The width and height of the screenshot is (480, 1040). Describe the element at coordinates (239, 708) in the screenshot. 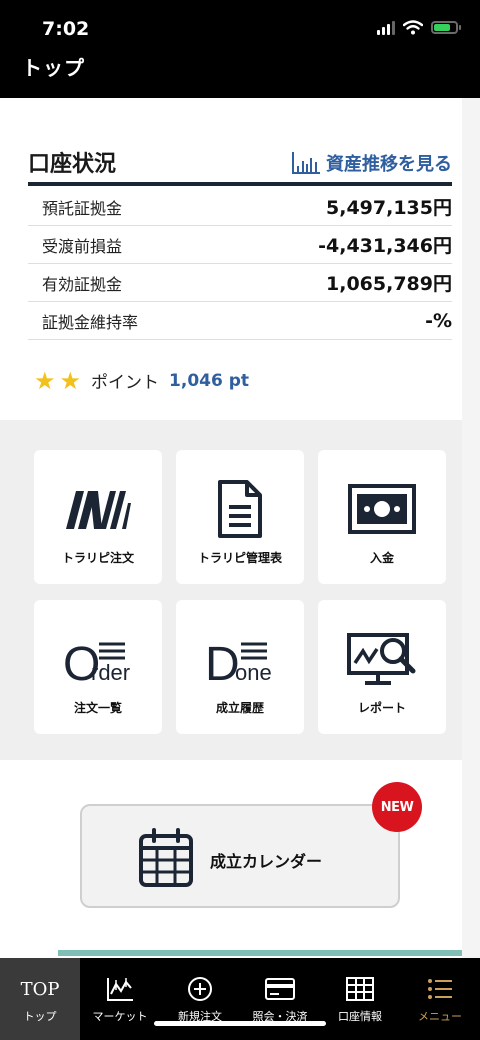

I see `tile-label: 成立履歴` at that location.